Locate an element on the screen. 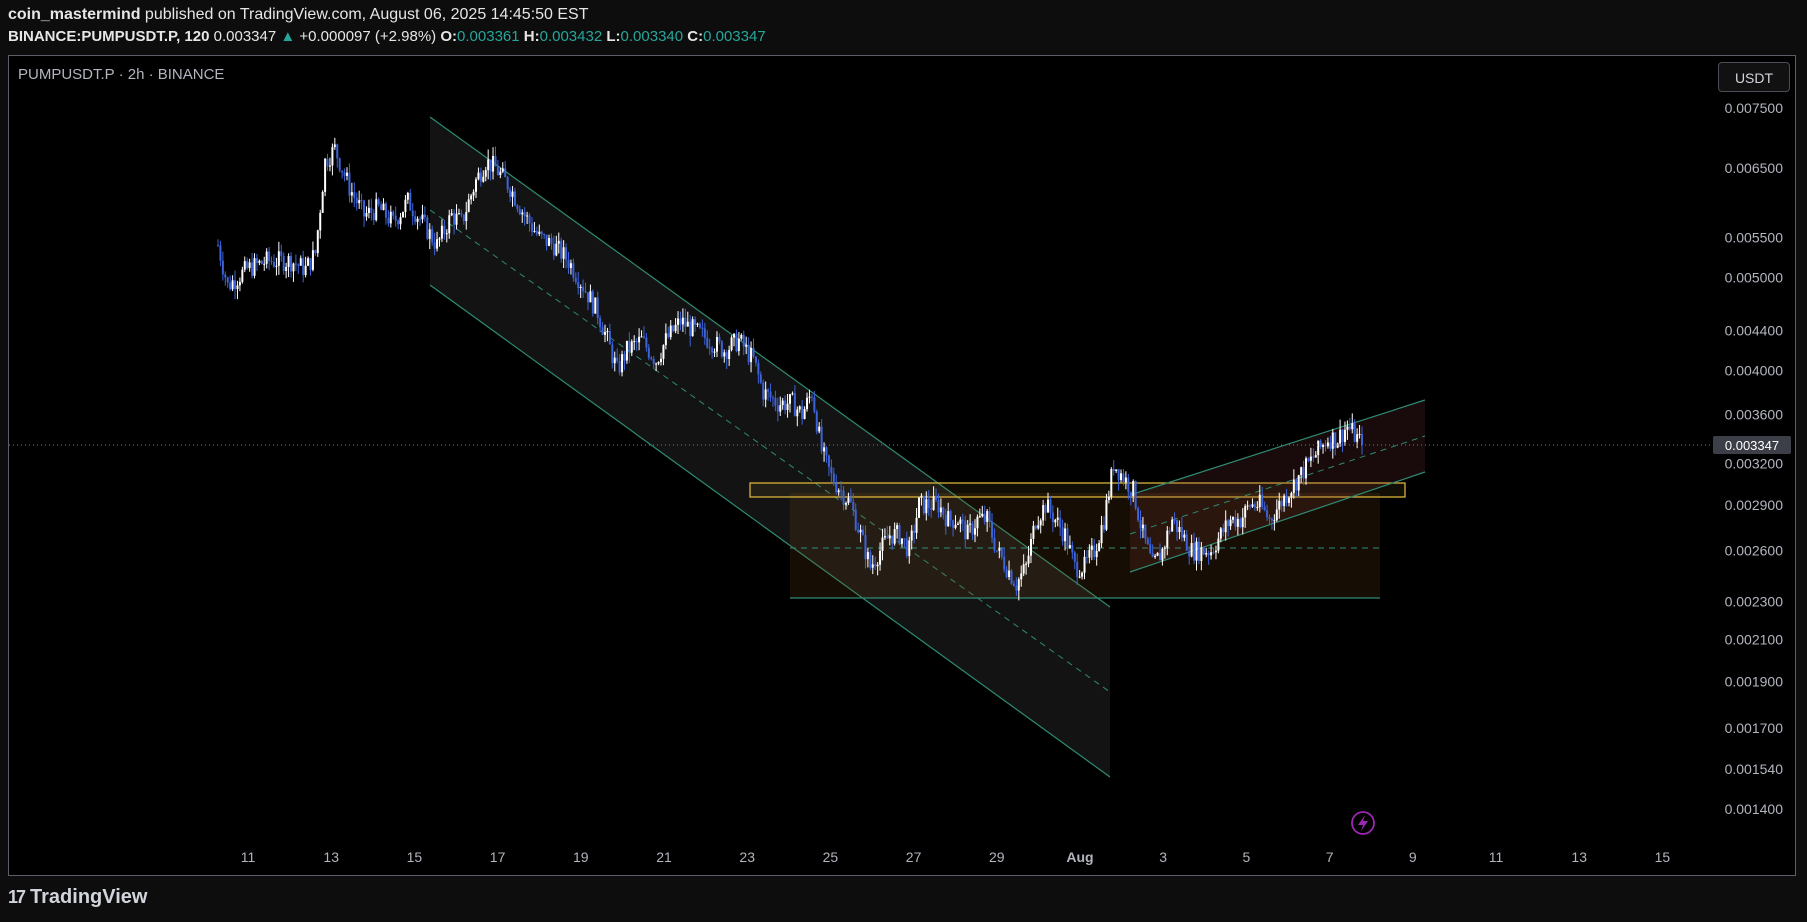 Image resolution: width=1807 pixels, height=922 pixels. y-tick-label: 0.002300 is located at coordinates (1754, 602).